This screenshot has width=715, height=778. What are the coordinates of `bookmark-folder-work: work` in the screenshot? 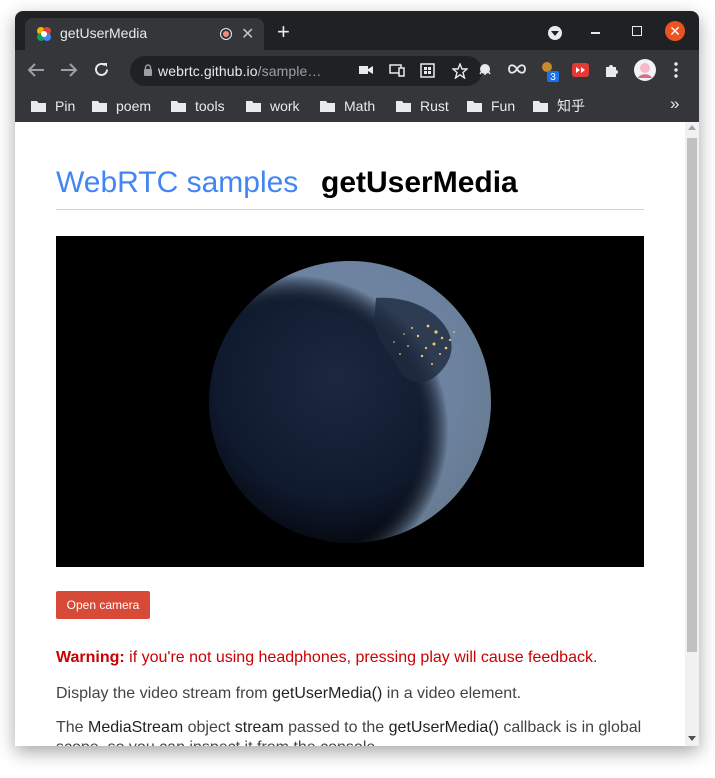 It's located at (273, 106).